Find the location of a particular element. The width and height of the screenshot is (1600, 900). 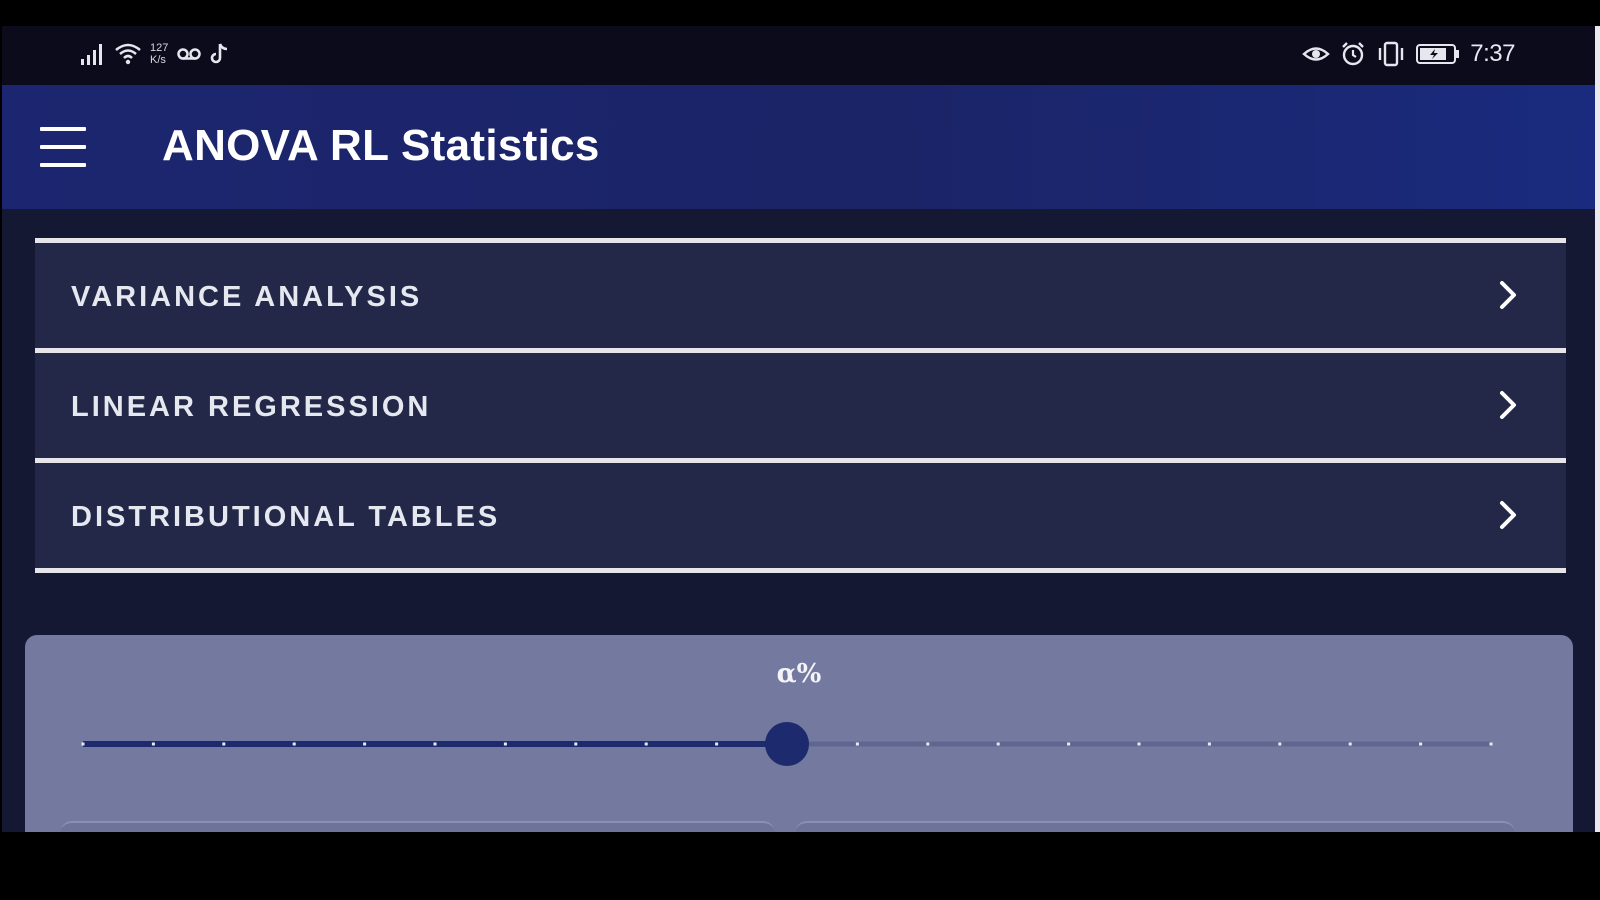

wifi-icon is located at coordinates (128, 54).